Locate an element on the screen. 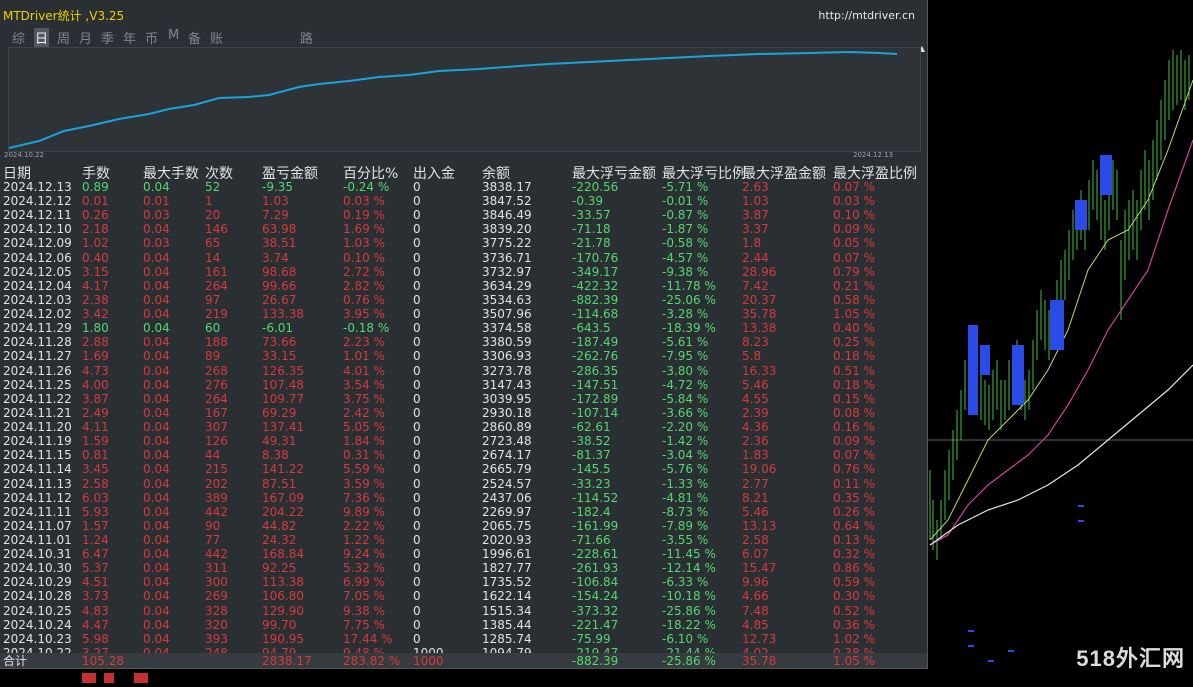 The height and width of the screenshot is (687, 1193). cell-max-fp: 7.48 is located at coordinates (755, 610).